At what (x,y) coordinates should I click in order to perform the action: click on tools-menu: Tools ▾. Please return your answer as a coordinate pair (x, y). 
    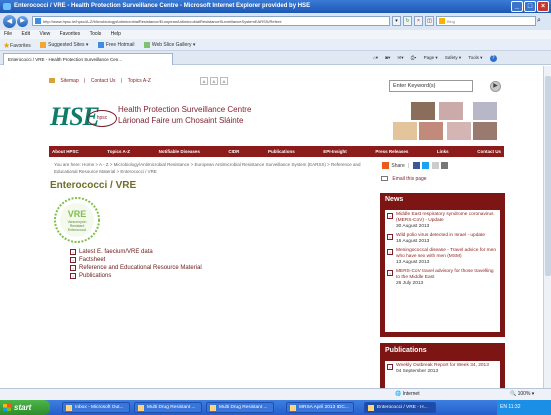
    Looking at the image, I should click on (475, 57).